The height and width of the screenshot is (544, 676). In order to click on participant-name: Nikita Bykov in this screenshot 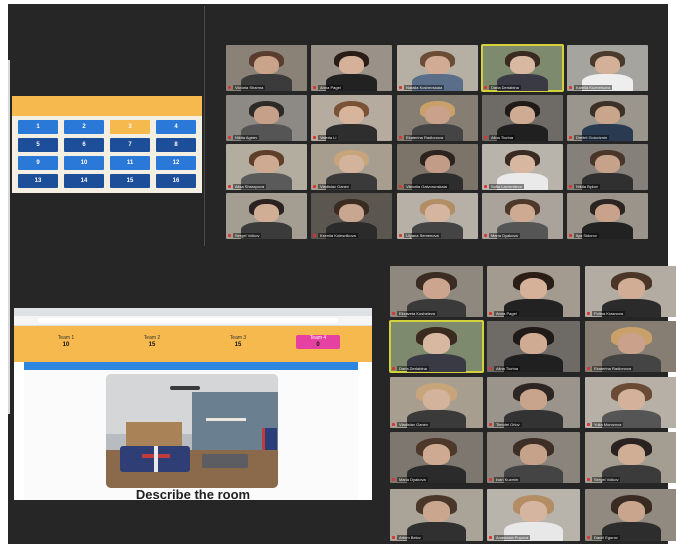, I will do `click(587, 186)`.